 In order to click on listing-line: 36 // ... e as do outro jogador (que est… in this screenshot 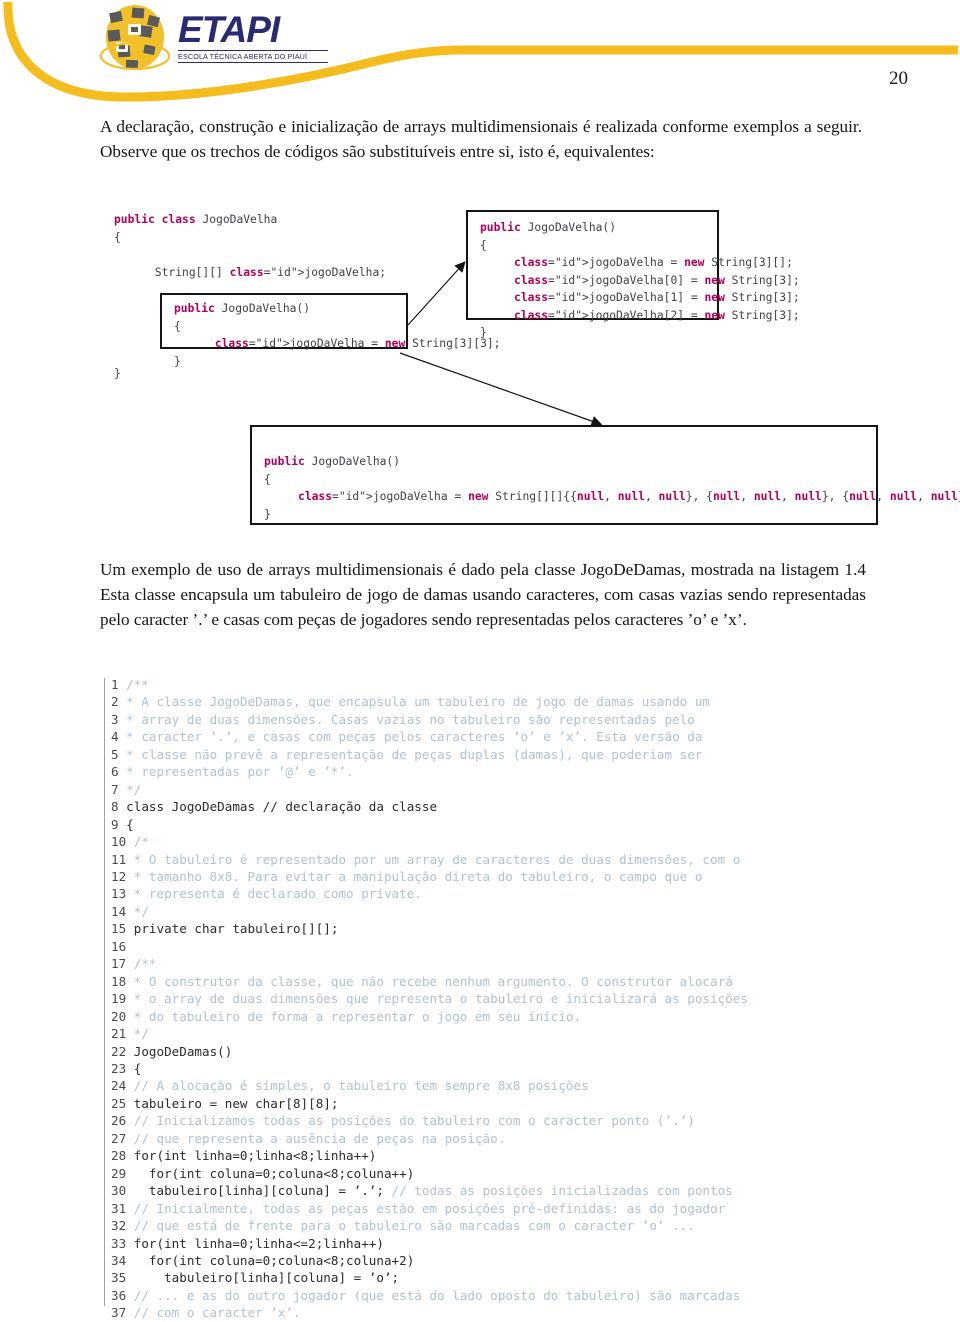, I will do `click(499, 1295)`.